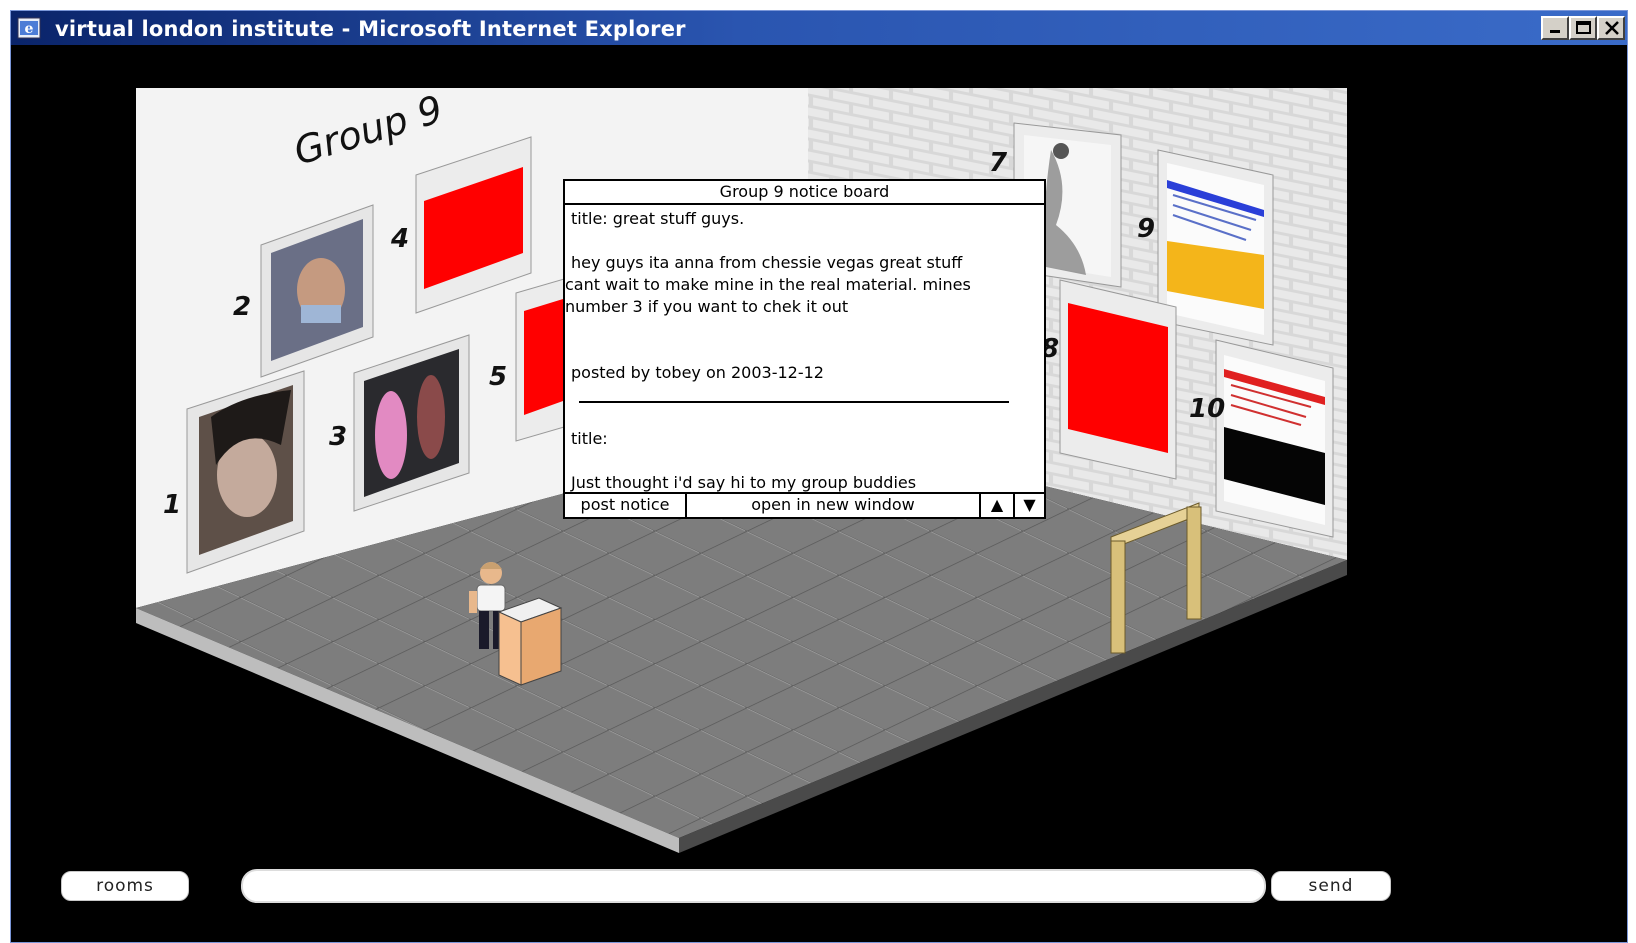 The image size is (1636, 943). I want to click on exhibit-number-7: 7, so click(998, 163).